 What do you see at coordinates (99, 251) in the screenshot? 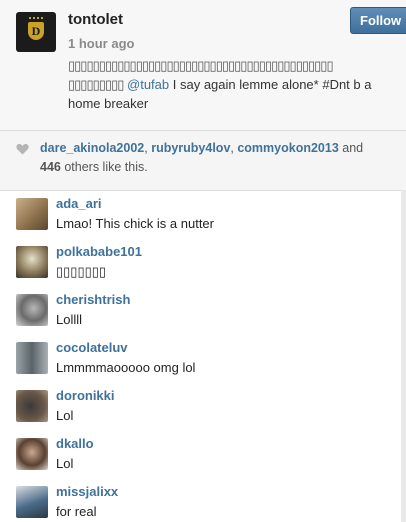
I see `comment-username: polkababe101` at bounding box center [99, 251].